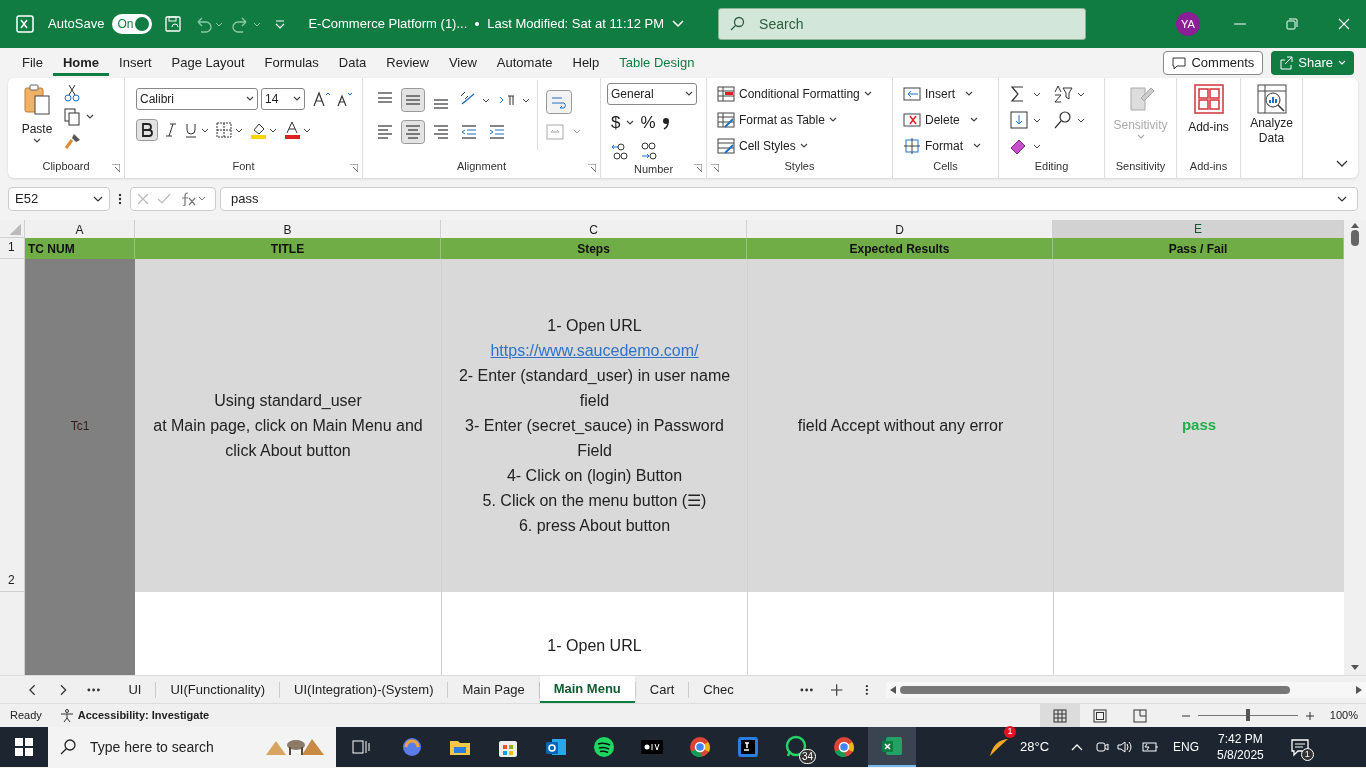 Image resolution: width=1366 pixels, height=768 pixels. Describe the element at coordinates (344, 99) in the screenshot. I see `decrease-font-size-icon` at that location.